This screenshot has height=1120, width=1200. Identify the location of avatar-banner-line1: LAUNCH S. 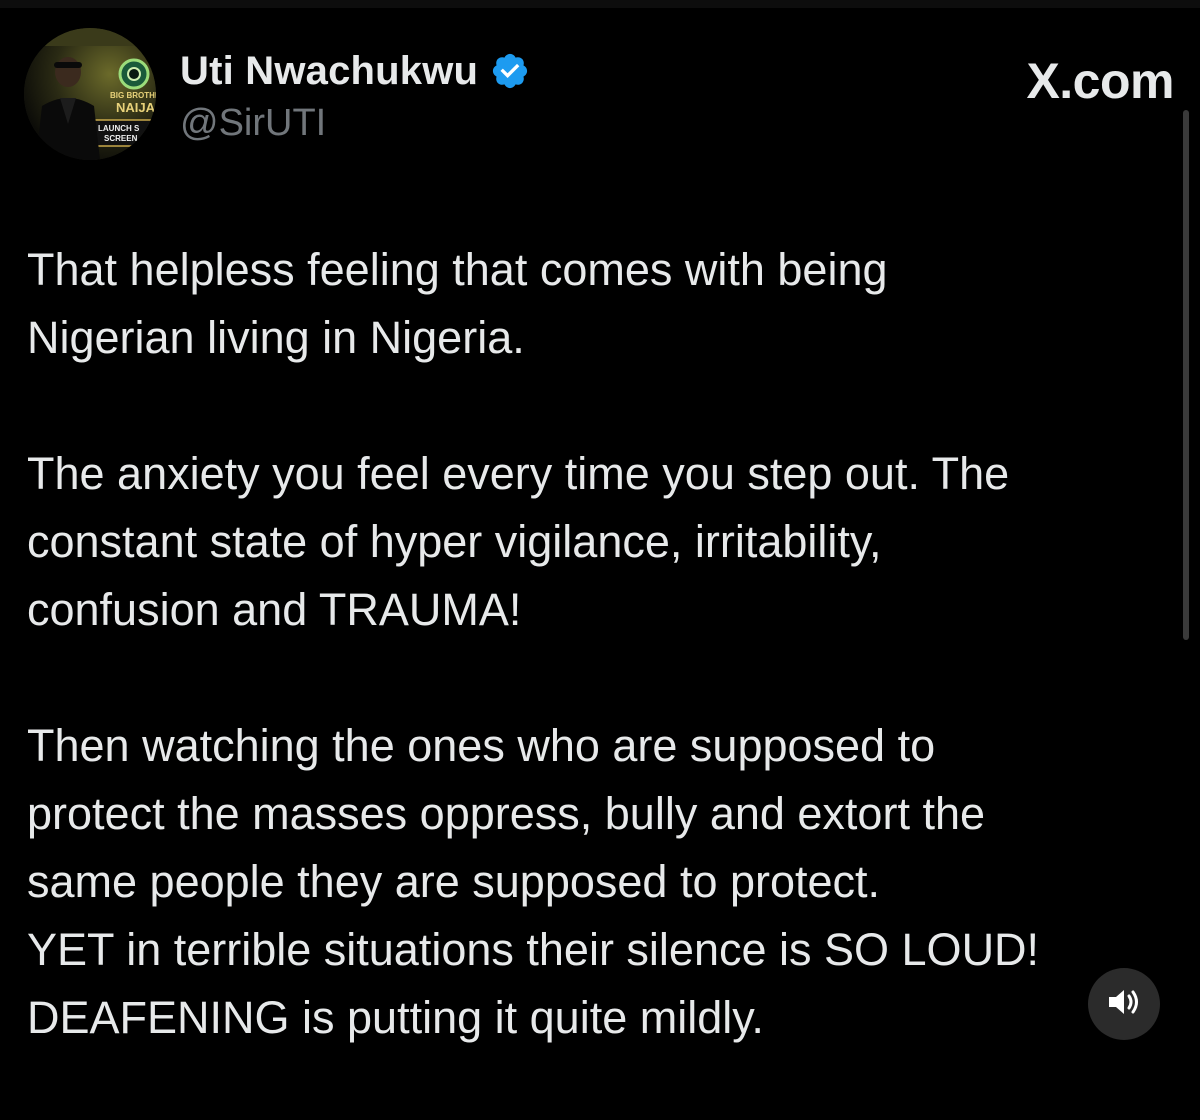
(119, 128).